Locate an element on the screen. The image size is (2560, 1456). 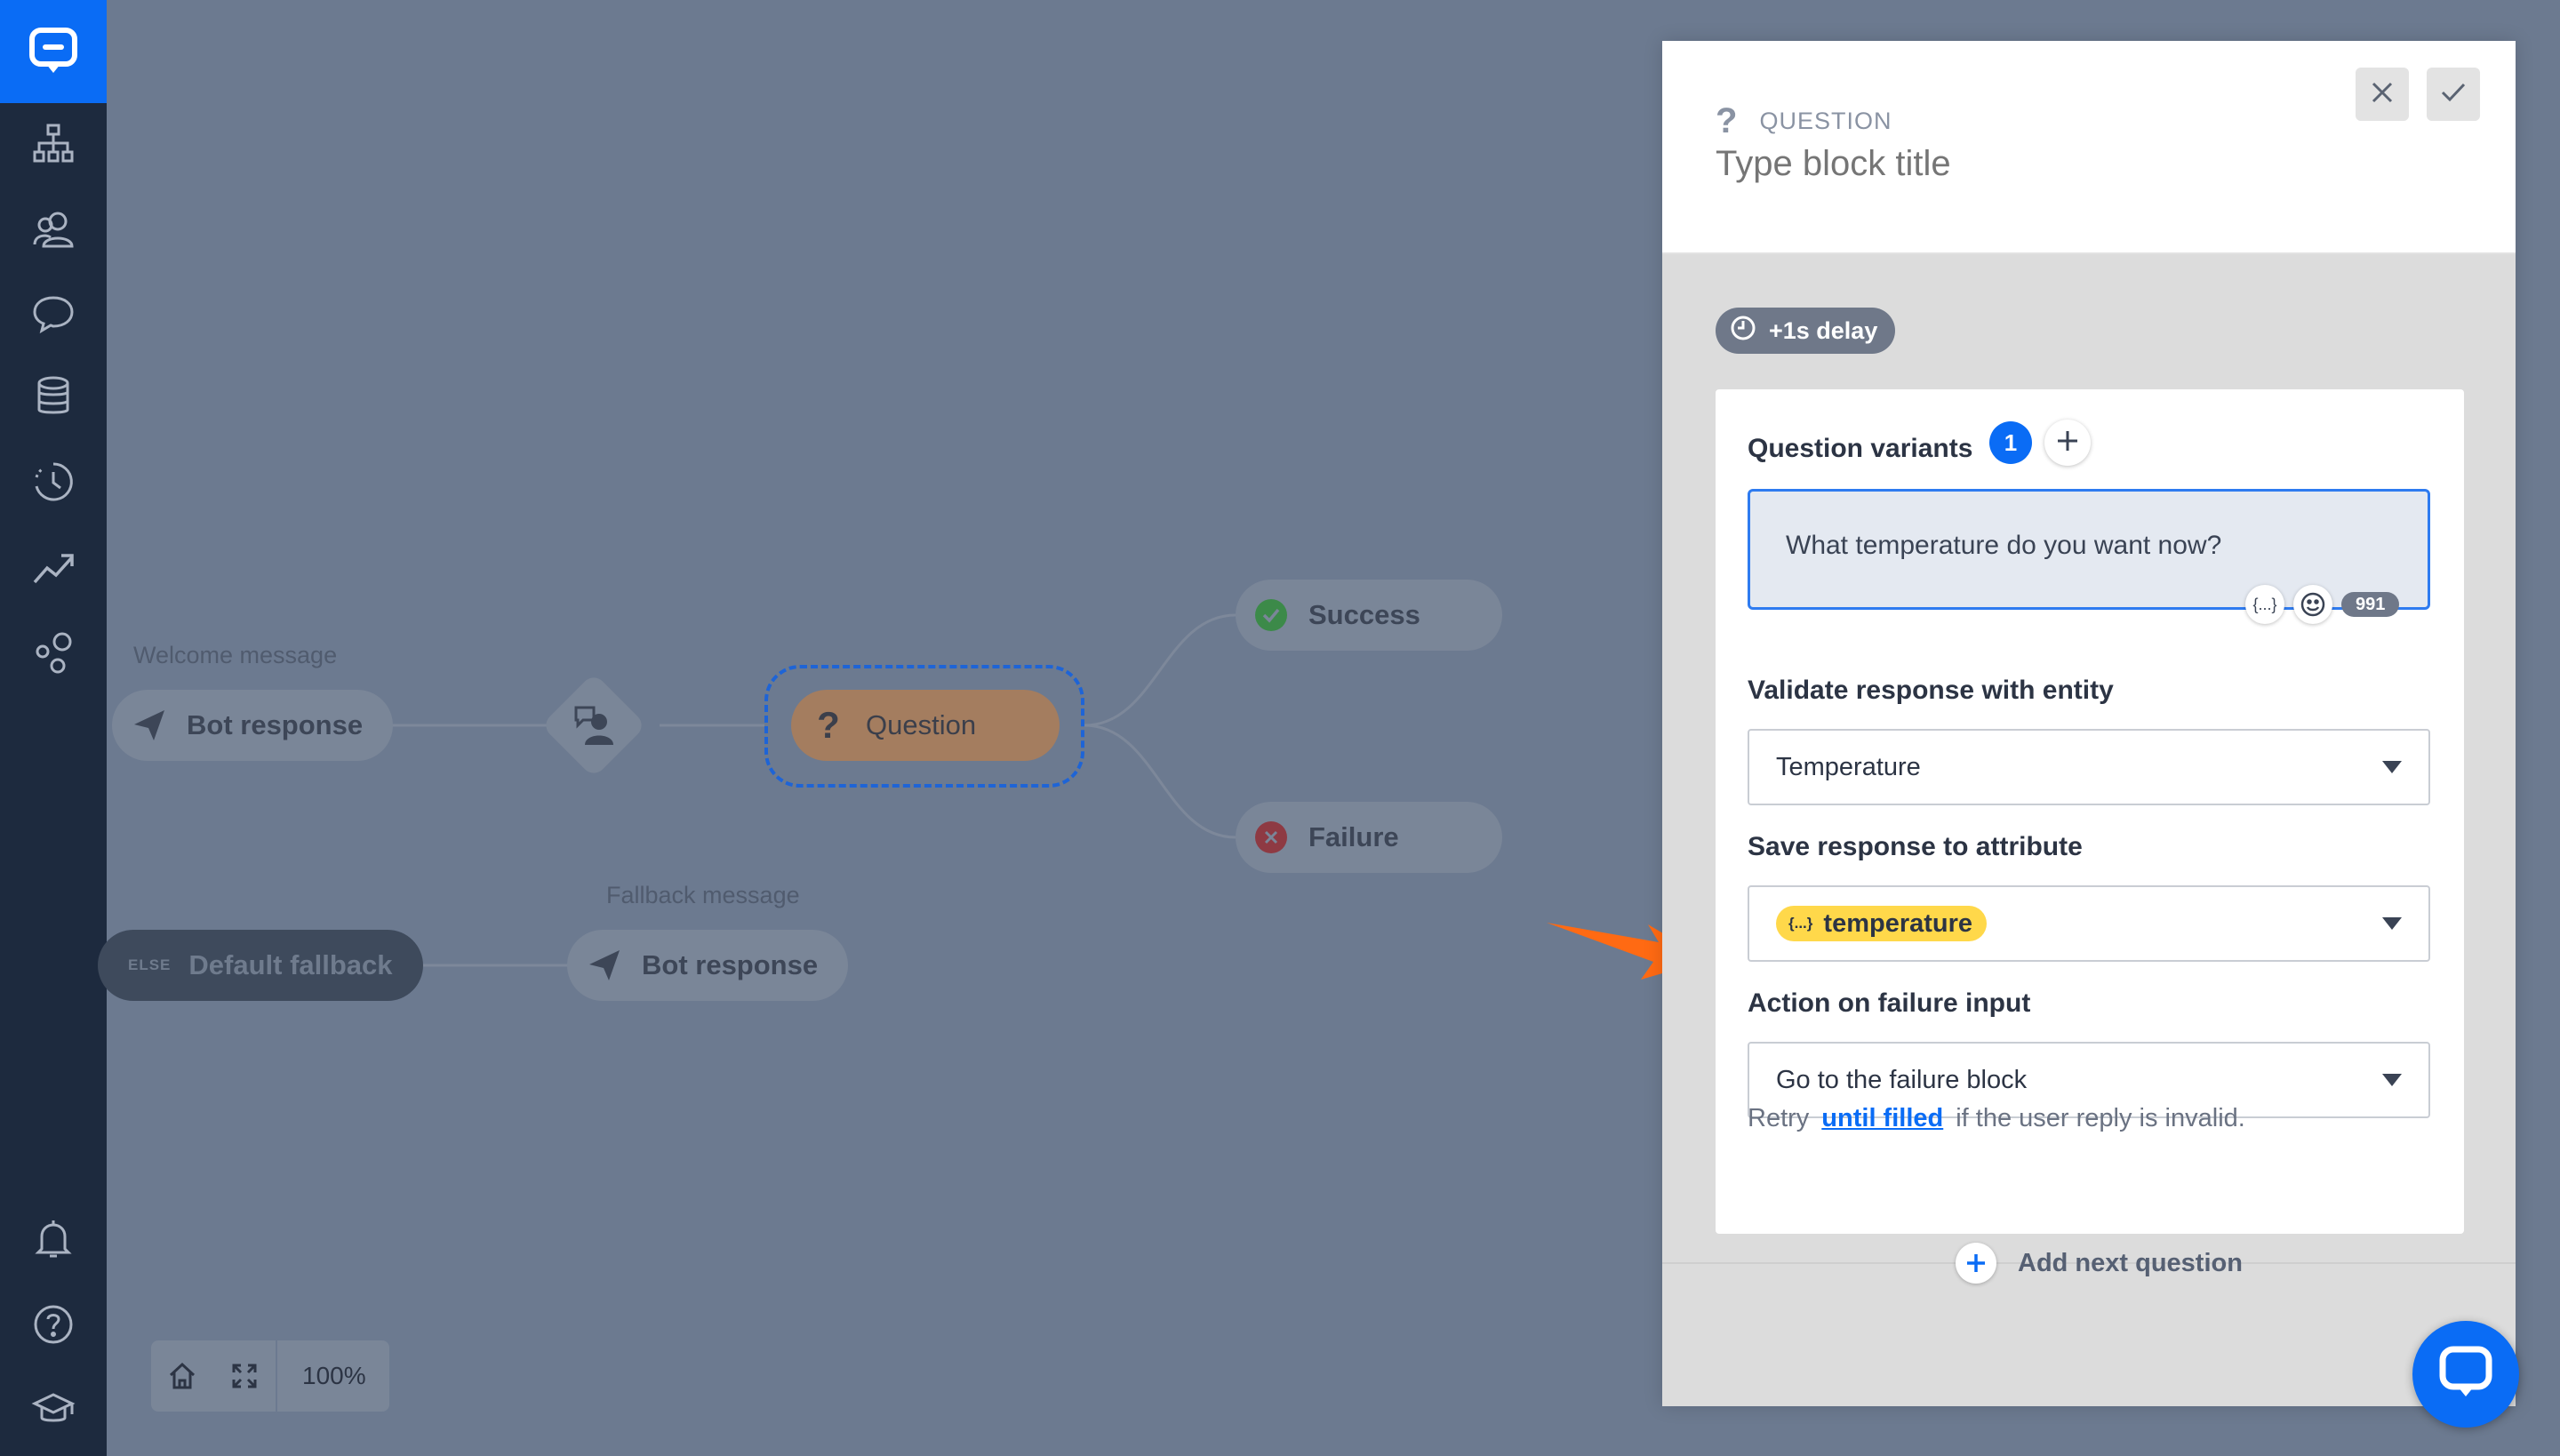
user-input-icon is located at coordinates (593, 725).